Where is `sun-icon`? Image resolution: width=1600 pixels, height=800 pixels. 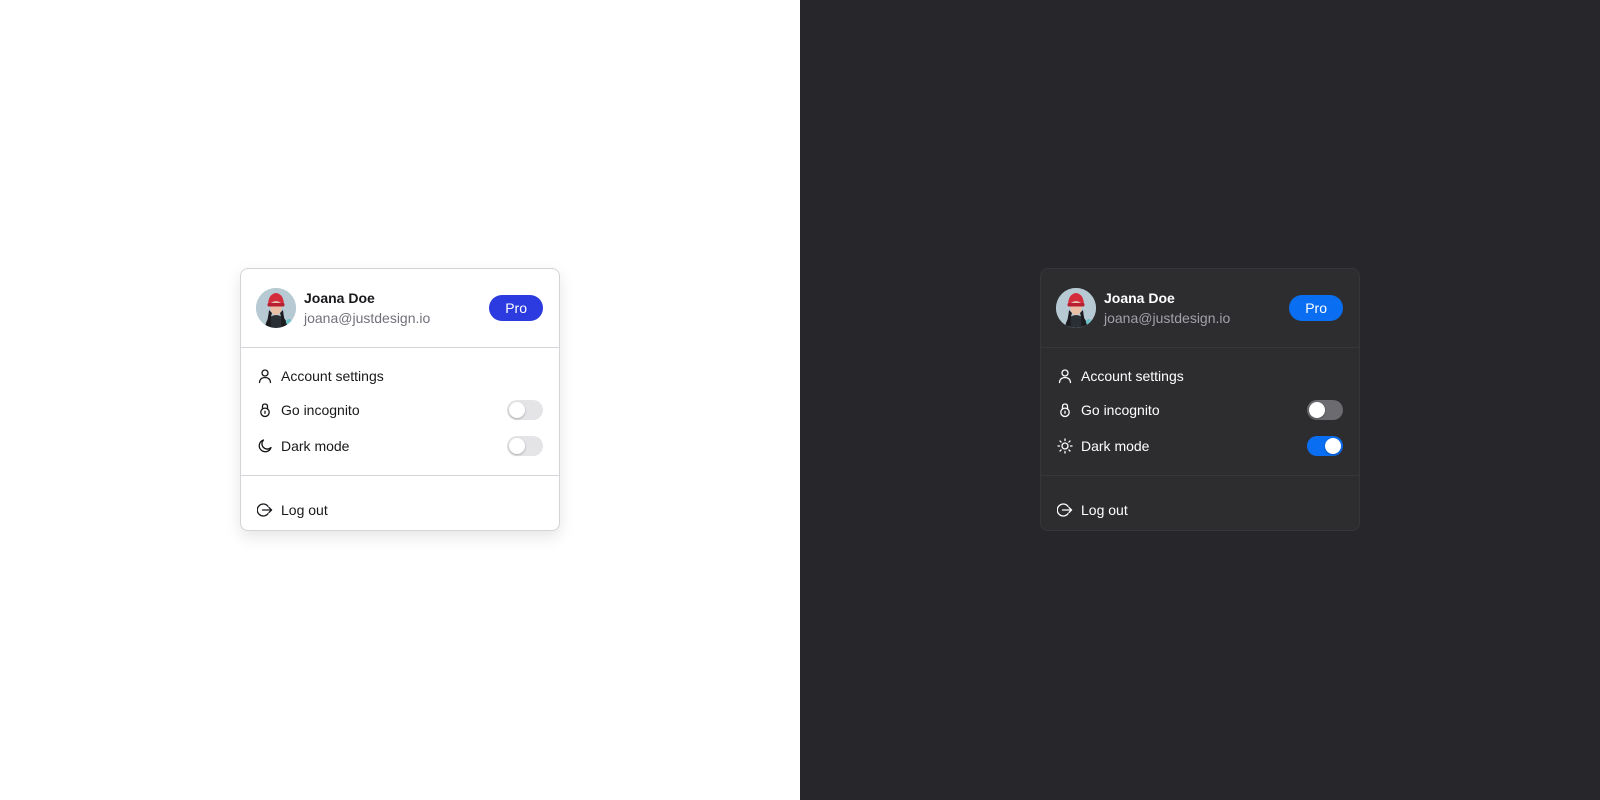 sun-icon is located at coordinates (1065, 446).